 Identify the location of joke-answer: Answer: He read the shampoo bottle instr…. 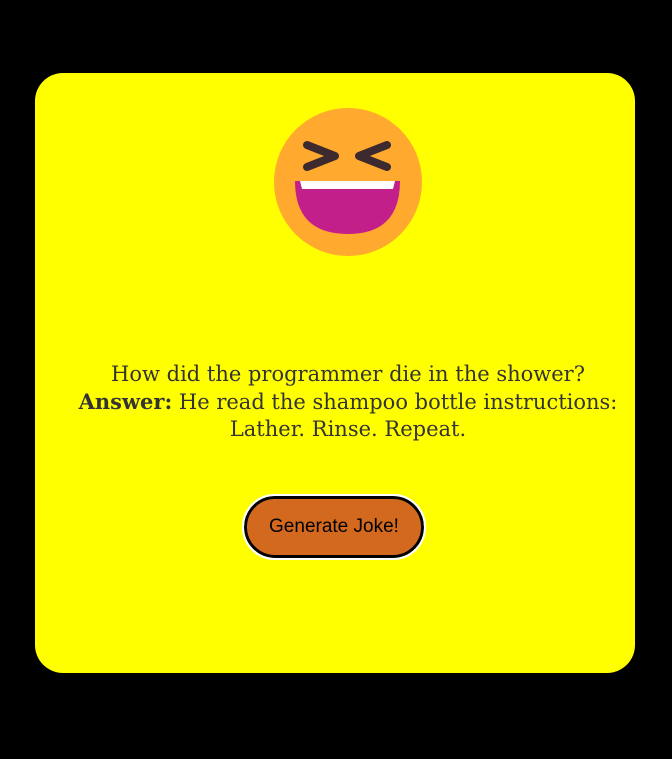
(348, 415).